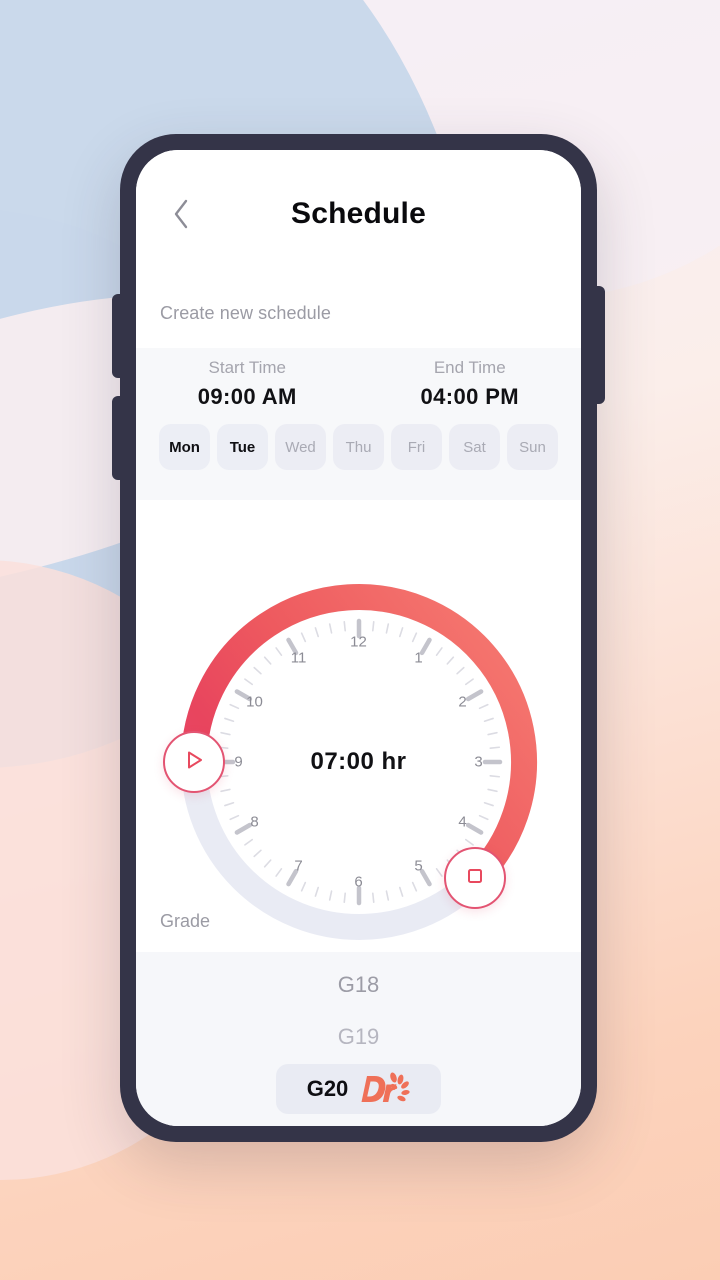 Image resolution: width=720 pixels, height=1280 pixels. I want to click on start-time-label: Start Time, so click(247, 367).